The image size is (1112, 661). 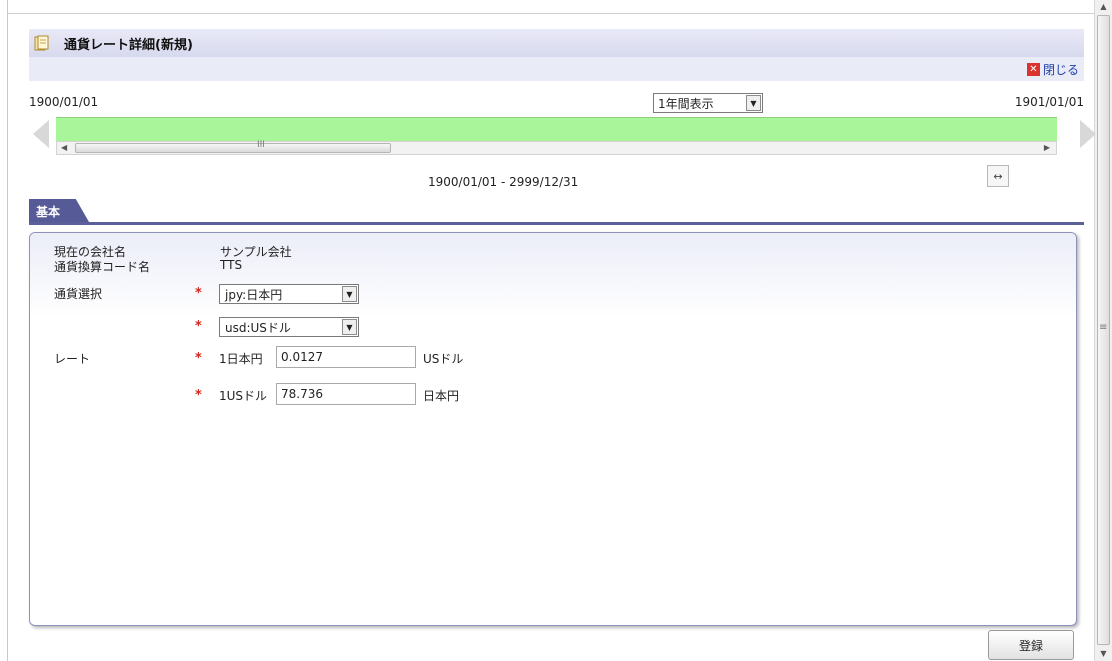 What do you see at coordinates (556, 104) in the screenshot?
I see `timeline-header: 1900/01/01 1年間表示 ▼ 1901/01/01` at bounding box center [556, 104].